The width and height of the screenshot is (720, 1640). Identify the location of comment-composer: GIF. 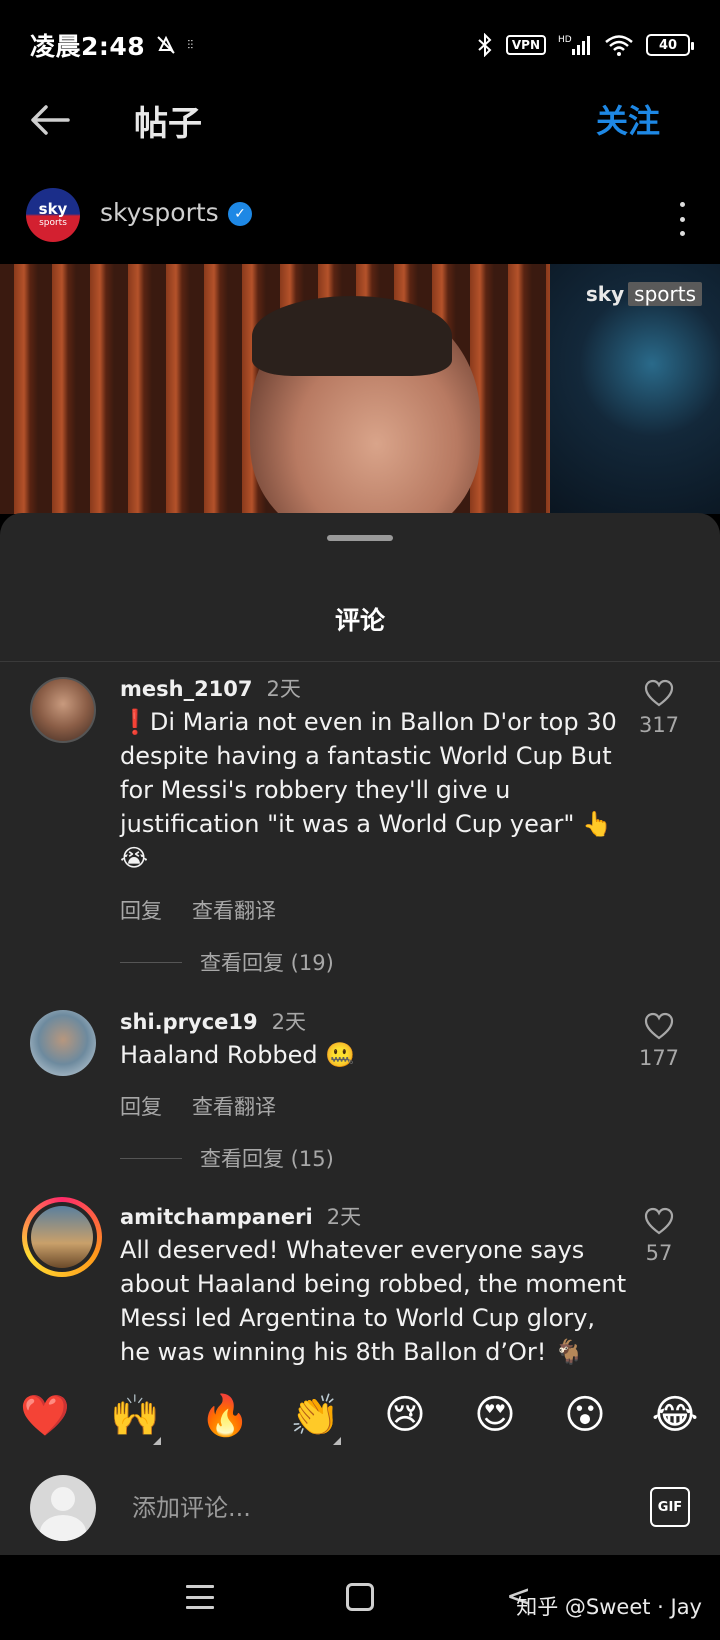
(360, 1507).